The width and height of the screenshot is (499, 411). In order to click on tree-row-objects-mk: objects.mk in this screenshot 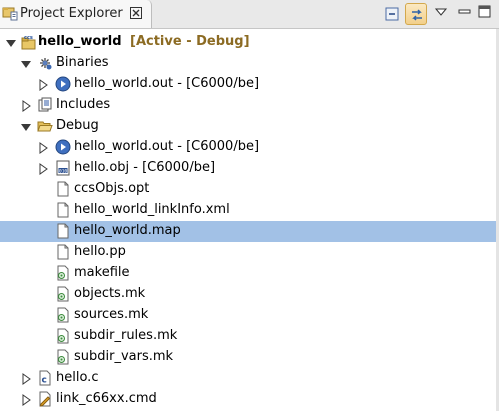, I will do `click(249, 294)`.